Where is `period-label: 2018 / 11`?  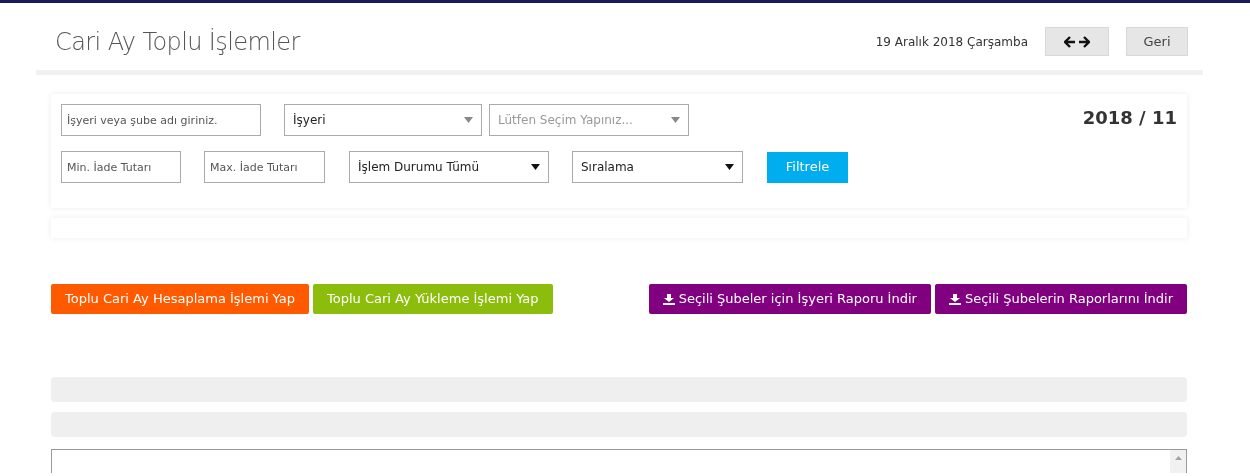
period-label: 2018 / 11 is located at coordinates (1129, 118).